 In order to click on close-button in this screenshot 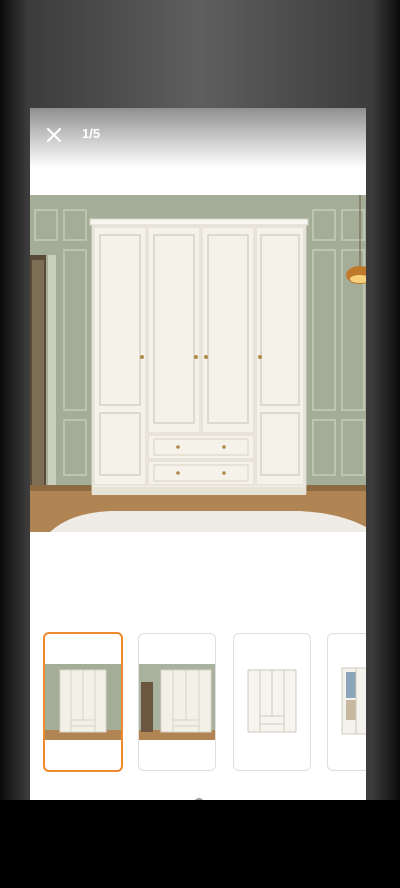, I will do `click(54, 135)`.